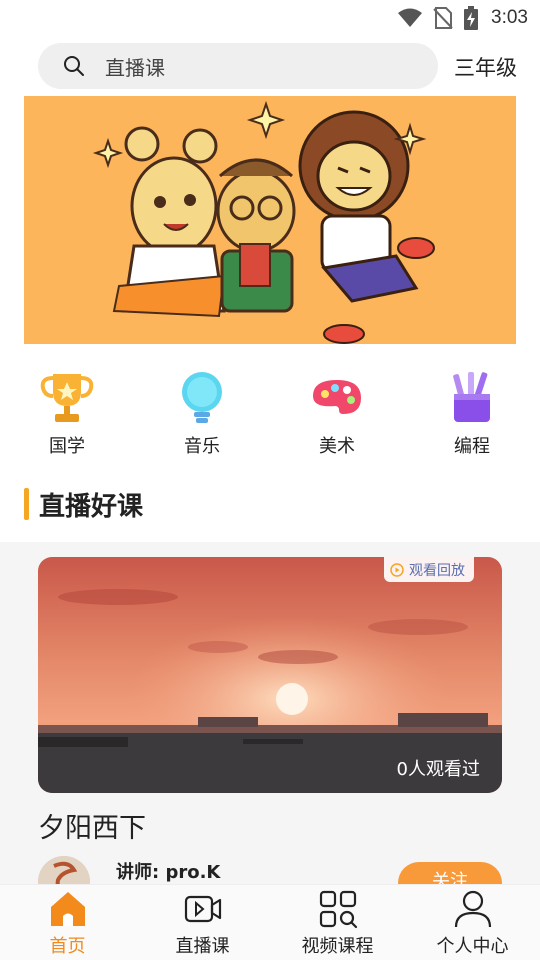 The image size is (540, 960). What do you see at coordinates (437, 570) in the screenshot?
I see `replay-label: 观看回放` at bounding box center [437, 570].